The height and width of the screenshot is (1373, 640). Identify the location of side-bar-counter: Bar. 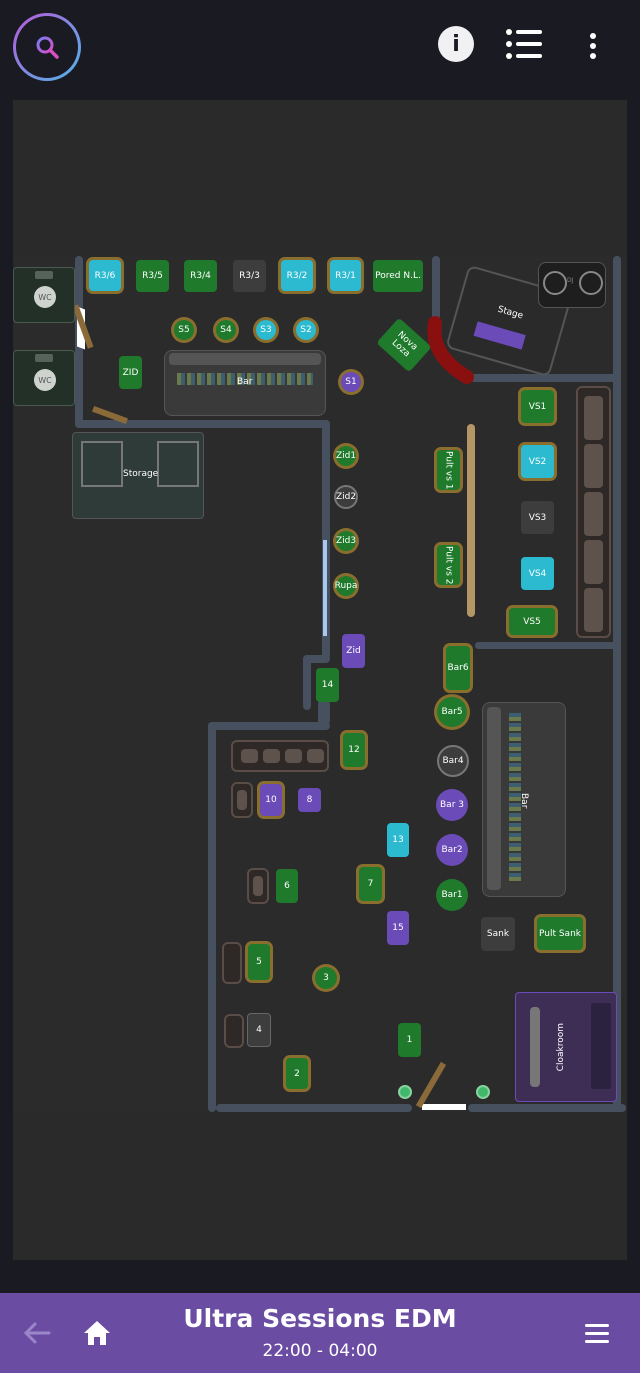
(524, 799).